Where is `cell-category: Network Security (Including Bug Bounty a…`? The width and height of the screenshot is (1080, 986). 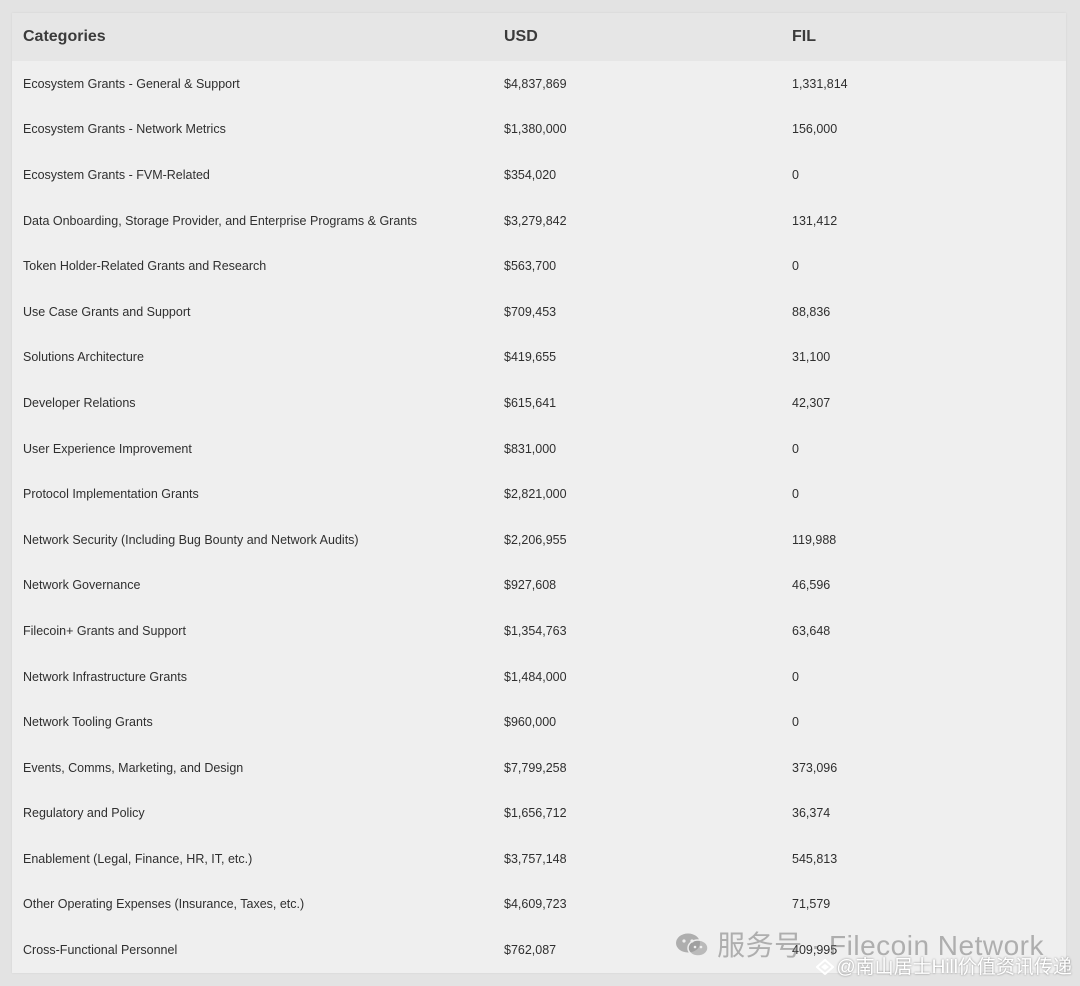 cell-category: Network Security (Including Bug Bounty a… is located at coordinates (191, 539).